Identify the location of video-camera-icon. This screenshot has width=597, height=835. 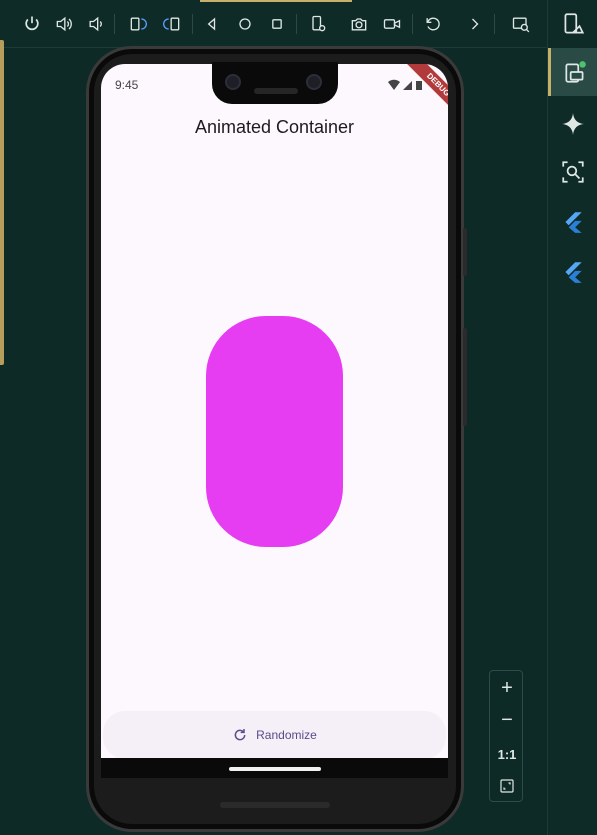
(392, 24).